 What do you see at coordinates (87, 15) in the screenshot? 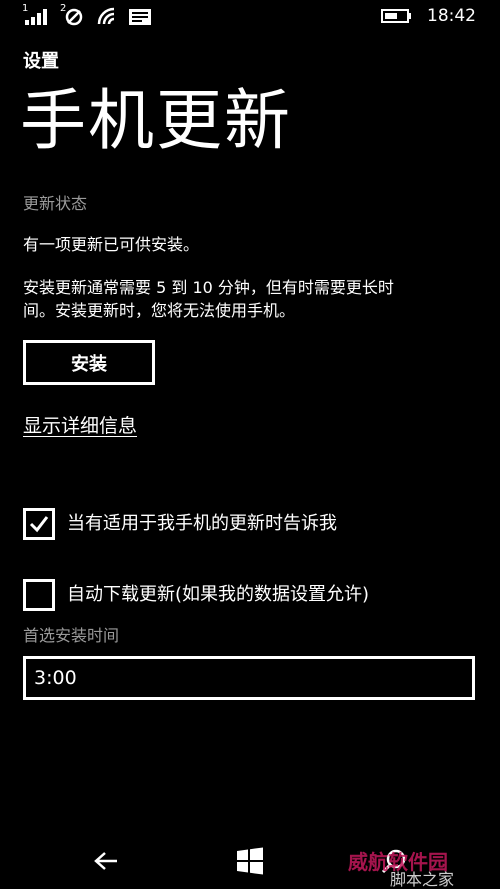
I see `status-bar-left: 1 2` at bounding box center [87, 15].